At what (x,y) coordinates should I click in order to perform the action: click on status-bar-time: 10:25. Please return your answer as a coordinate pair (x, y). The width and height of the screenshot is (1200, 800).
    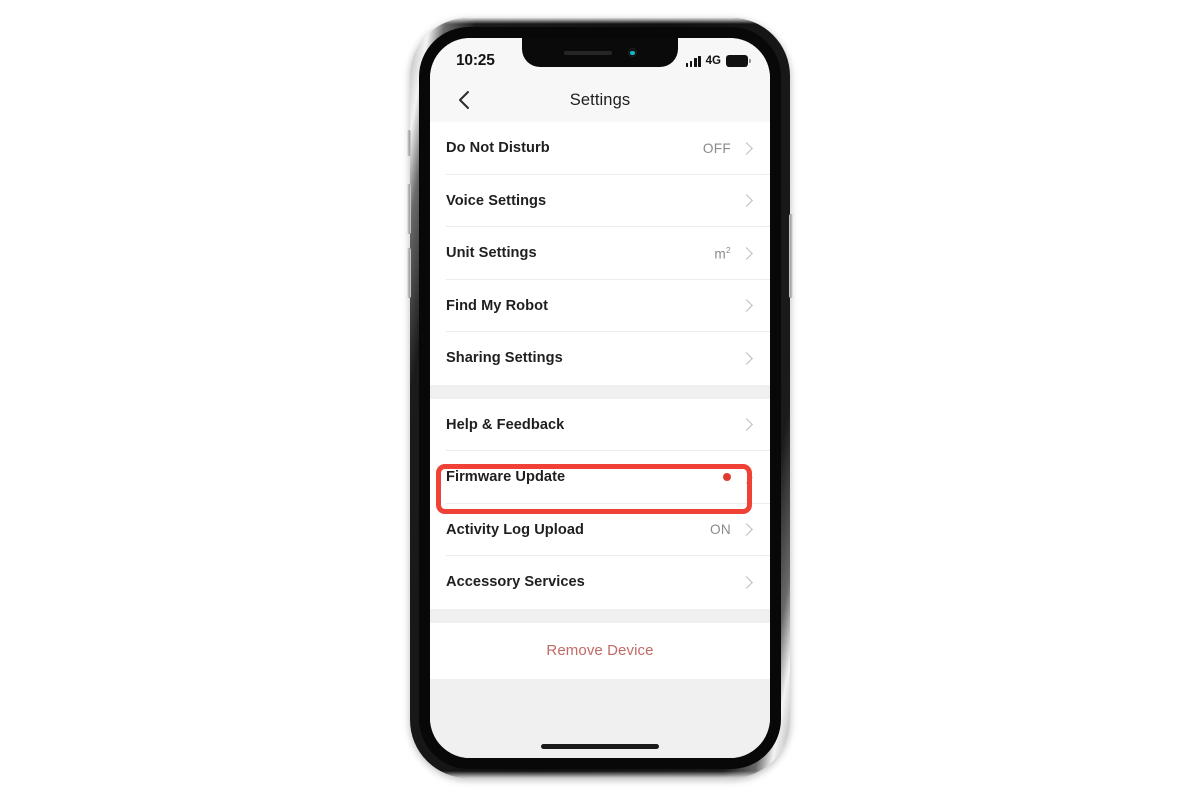
    Looking at the image, I should click on (475, 60).